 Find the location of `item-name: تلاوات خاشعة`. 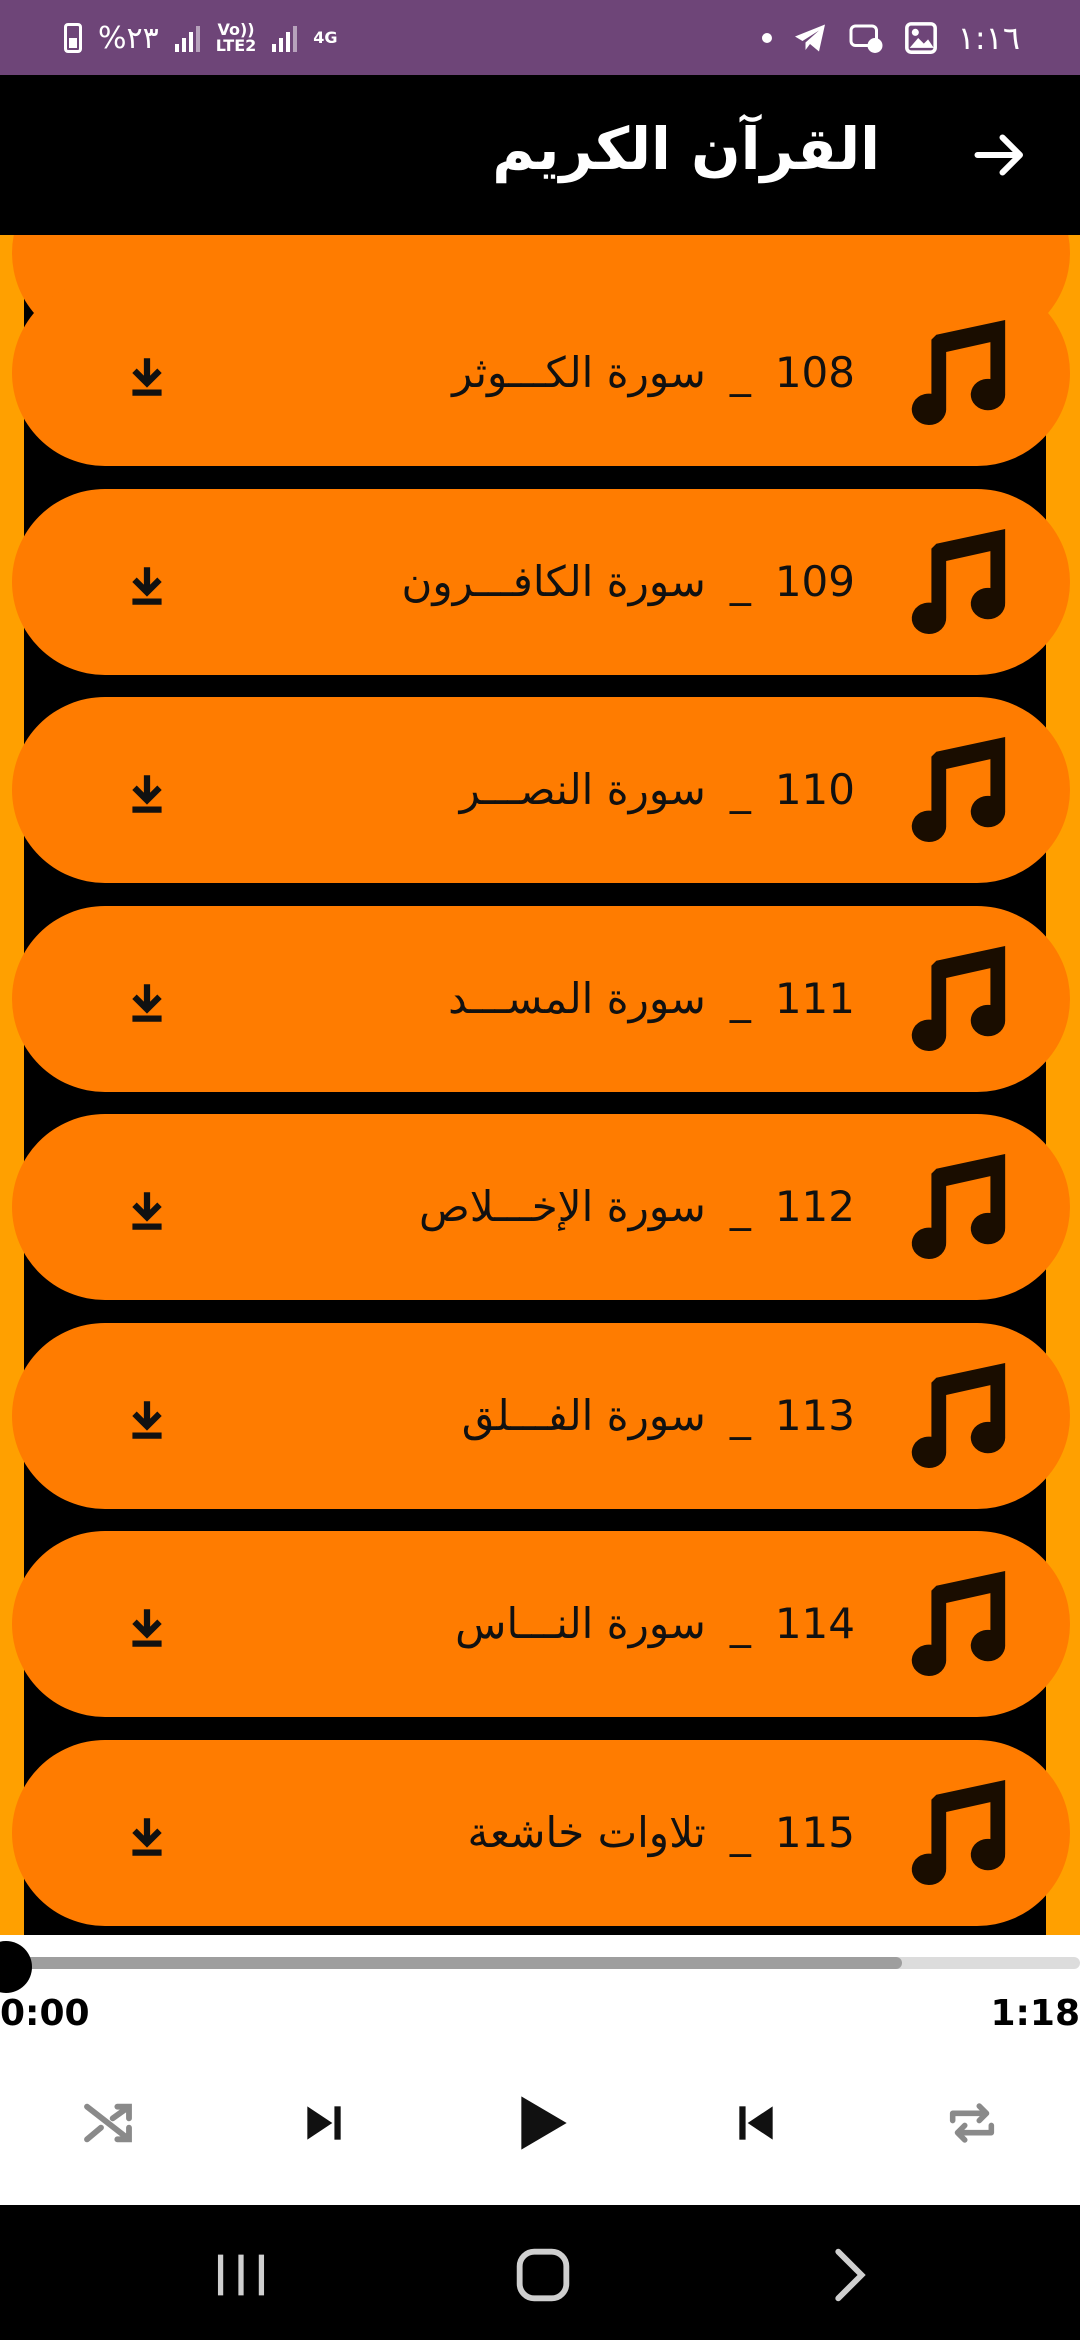

item-name: تلاوات خاشعة is located at coordinates (586, 1832).